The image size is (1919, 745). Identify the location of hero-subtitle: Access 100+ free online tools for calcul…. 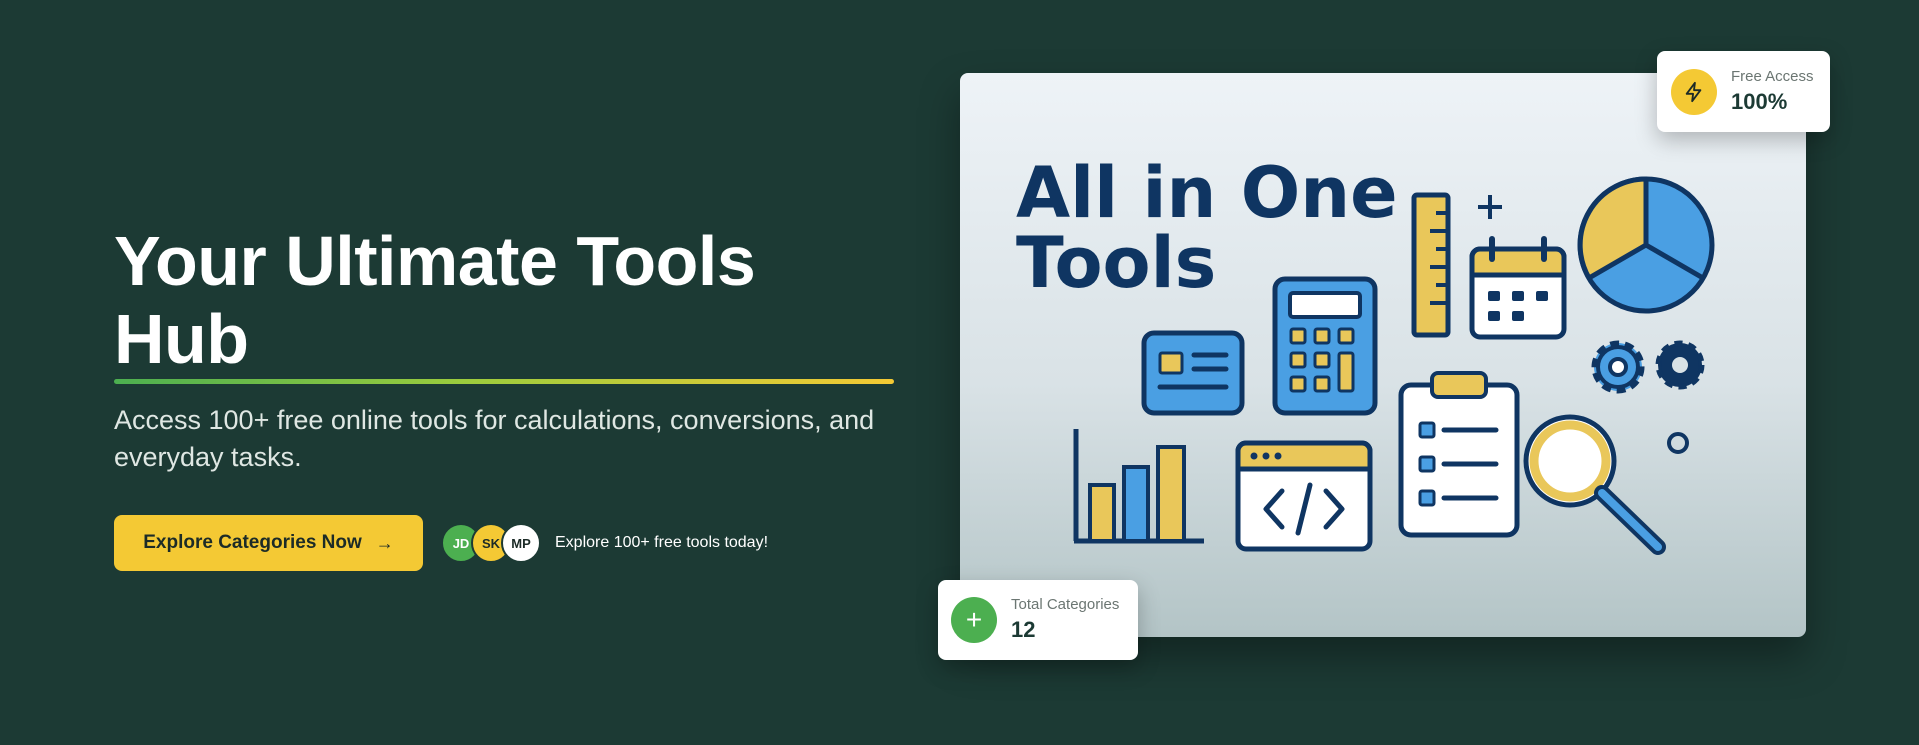
(494, 438).